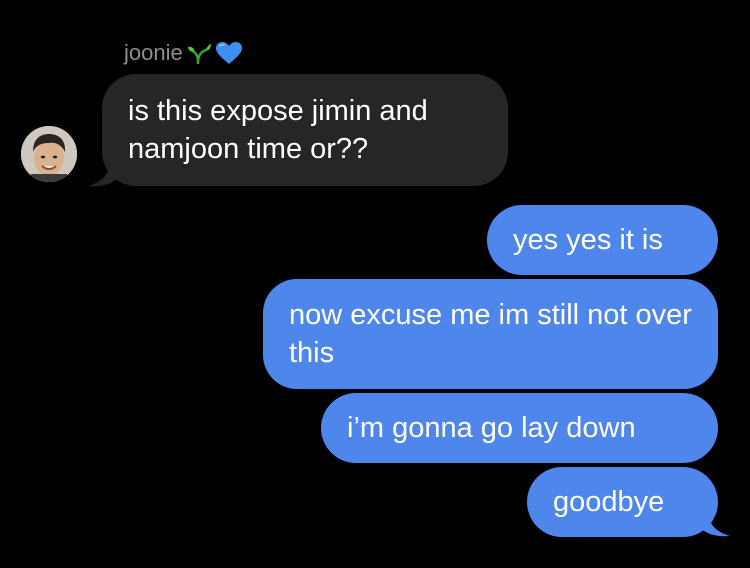  What do you see at coordinates (183, 53) in the screenshot?
I see `sender-name: joonie` at bounding box center [183, 53].